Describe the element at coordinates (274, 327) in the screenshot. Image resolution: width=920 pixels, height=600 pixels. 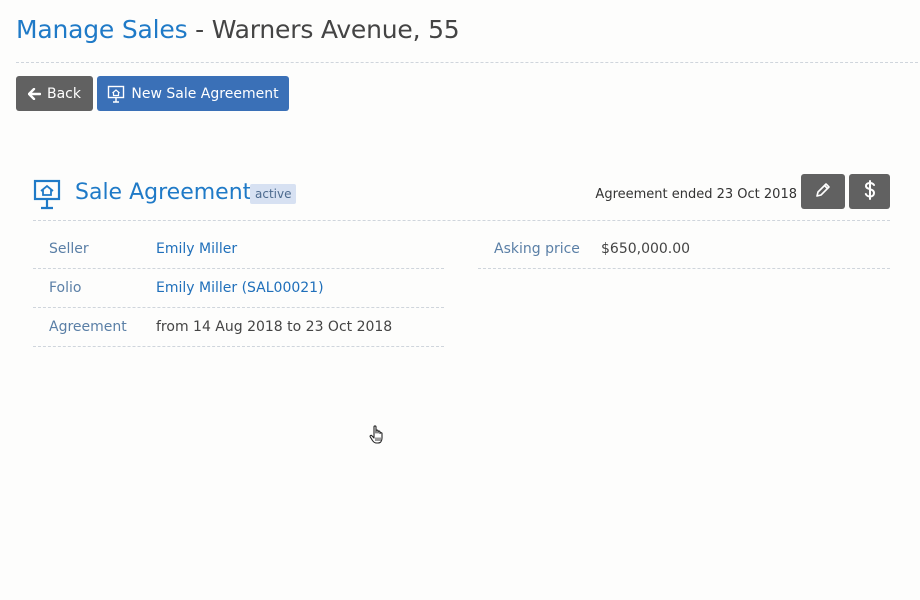
I see `agreement-period: from 14 Aug 2018 to 23 Oct 2018` at that location.